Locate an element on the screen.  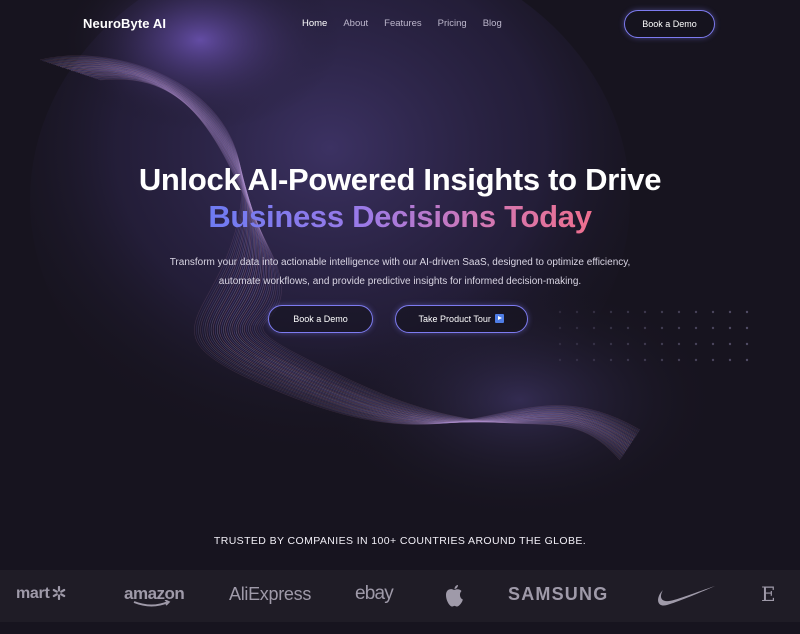
amazon-smile-icon is located at coordinates (152, 603).